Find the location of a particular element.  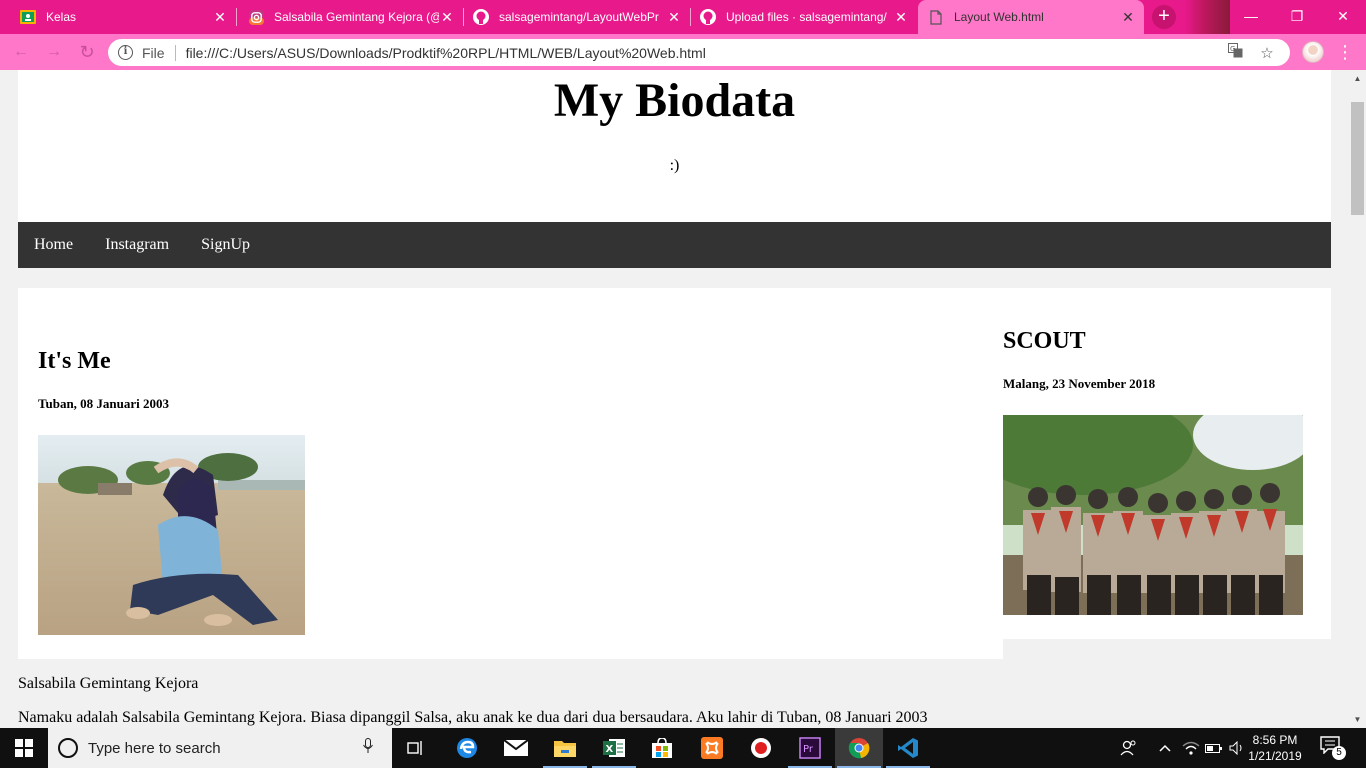

close-window-button: ✕ is located at coordinates (1343, 17).